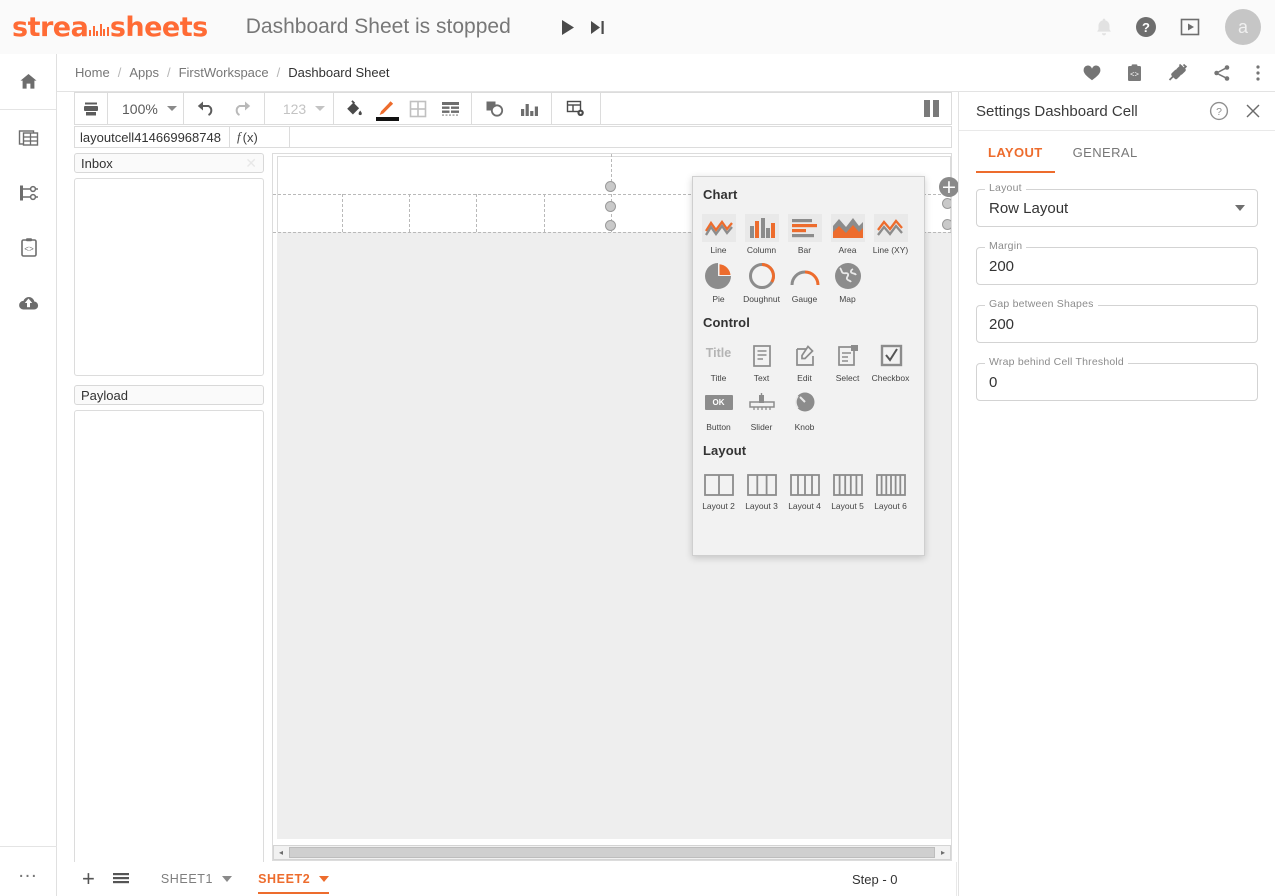 Image resolution: width=1275 pixels, height=896 pixels. I want to click on gap-input: 200, so click(1117, 324).